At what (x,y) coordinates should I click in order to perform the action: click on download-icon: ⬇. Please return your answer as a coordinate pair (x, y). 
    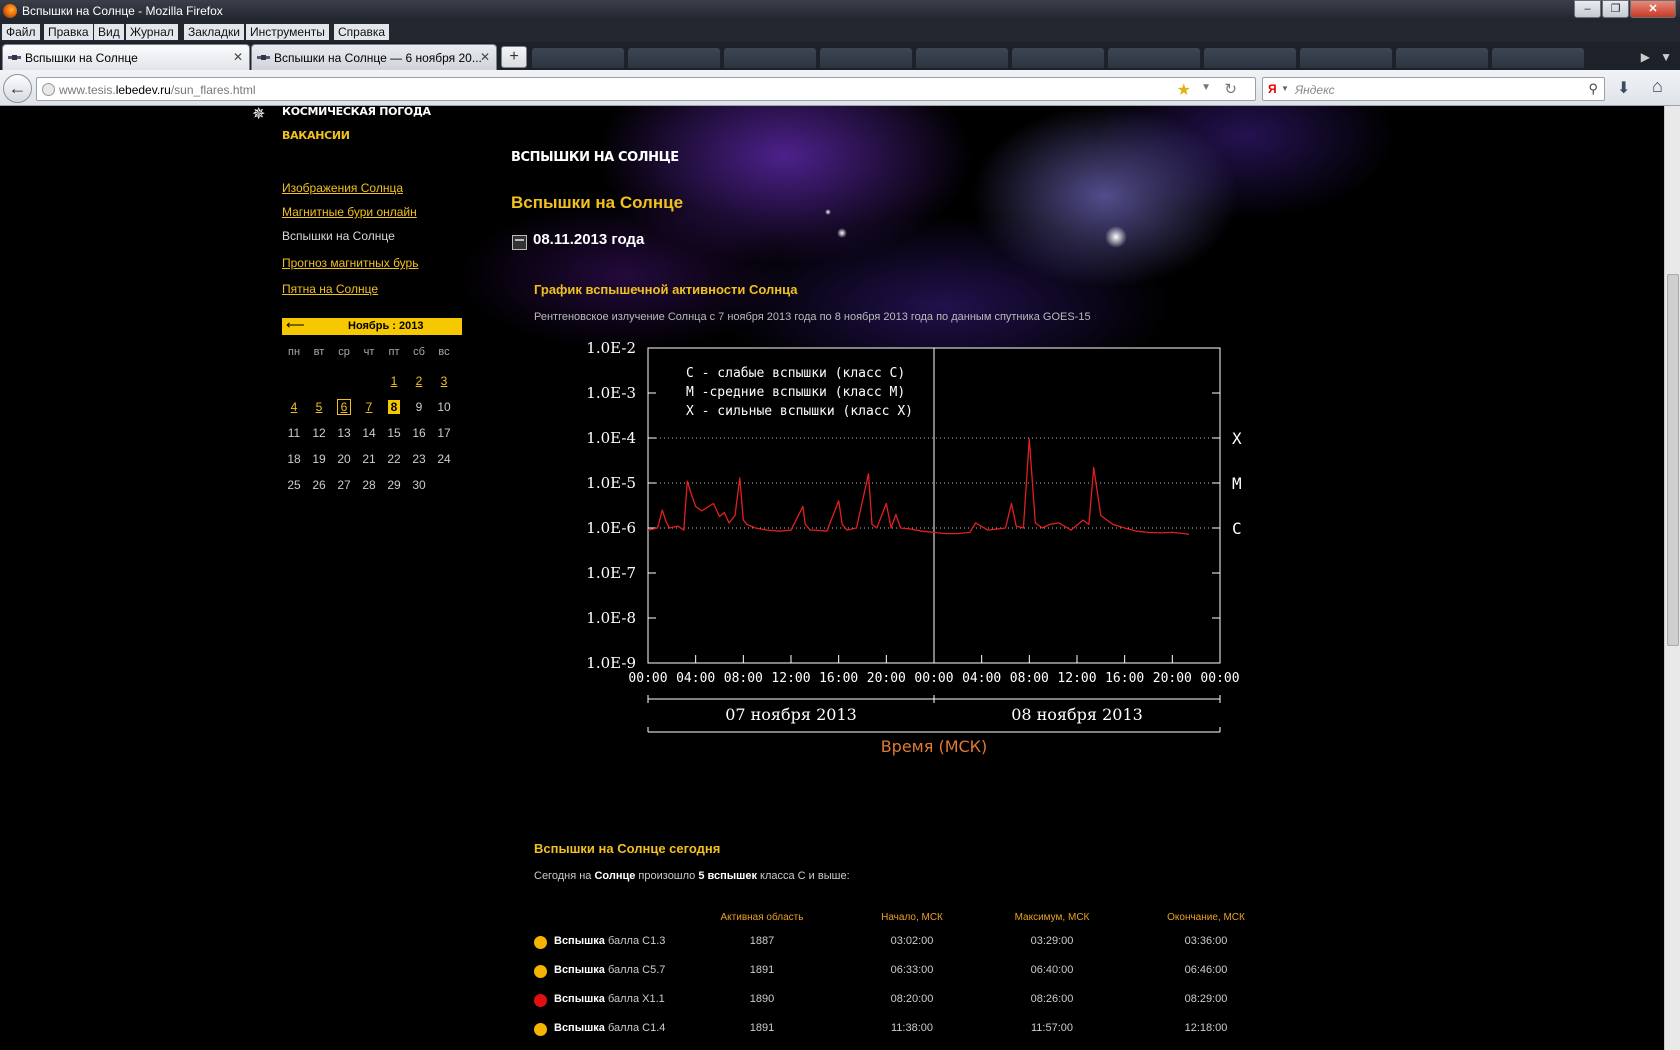
    Looking at the image, I should click on (1623, 88).